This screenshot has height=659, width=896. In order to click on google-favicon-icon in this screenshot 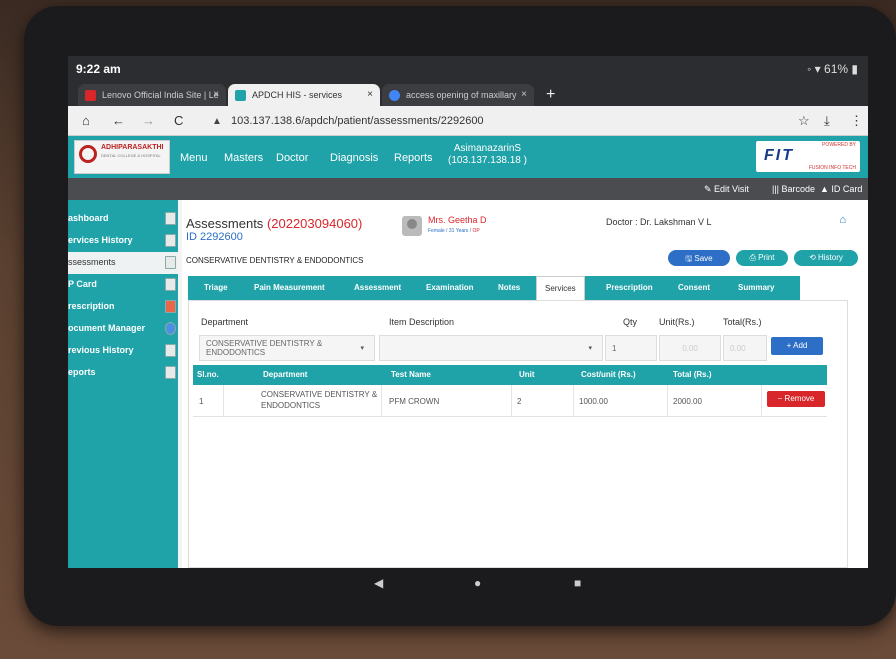, I will do `click(394, 95)`.